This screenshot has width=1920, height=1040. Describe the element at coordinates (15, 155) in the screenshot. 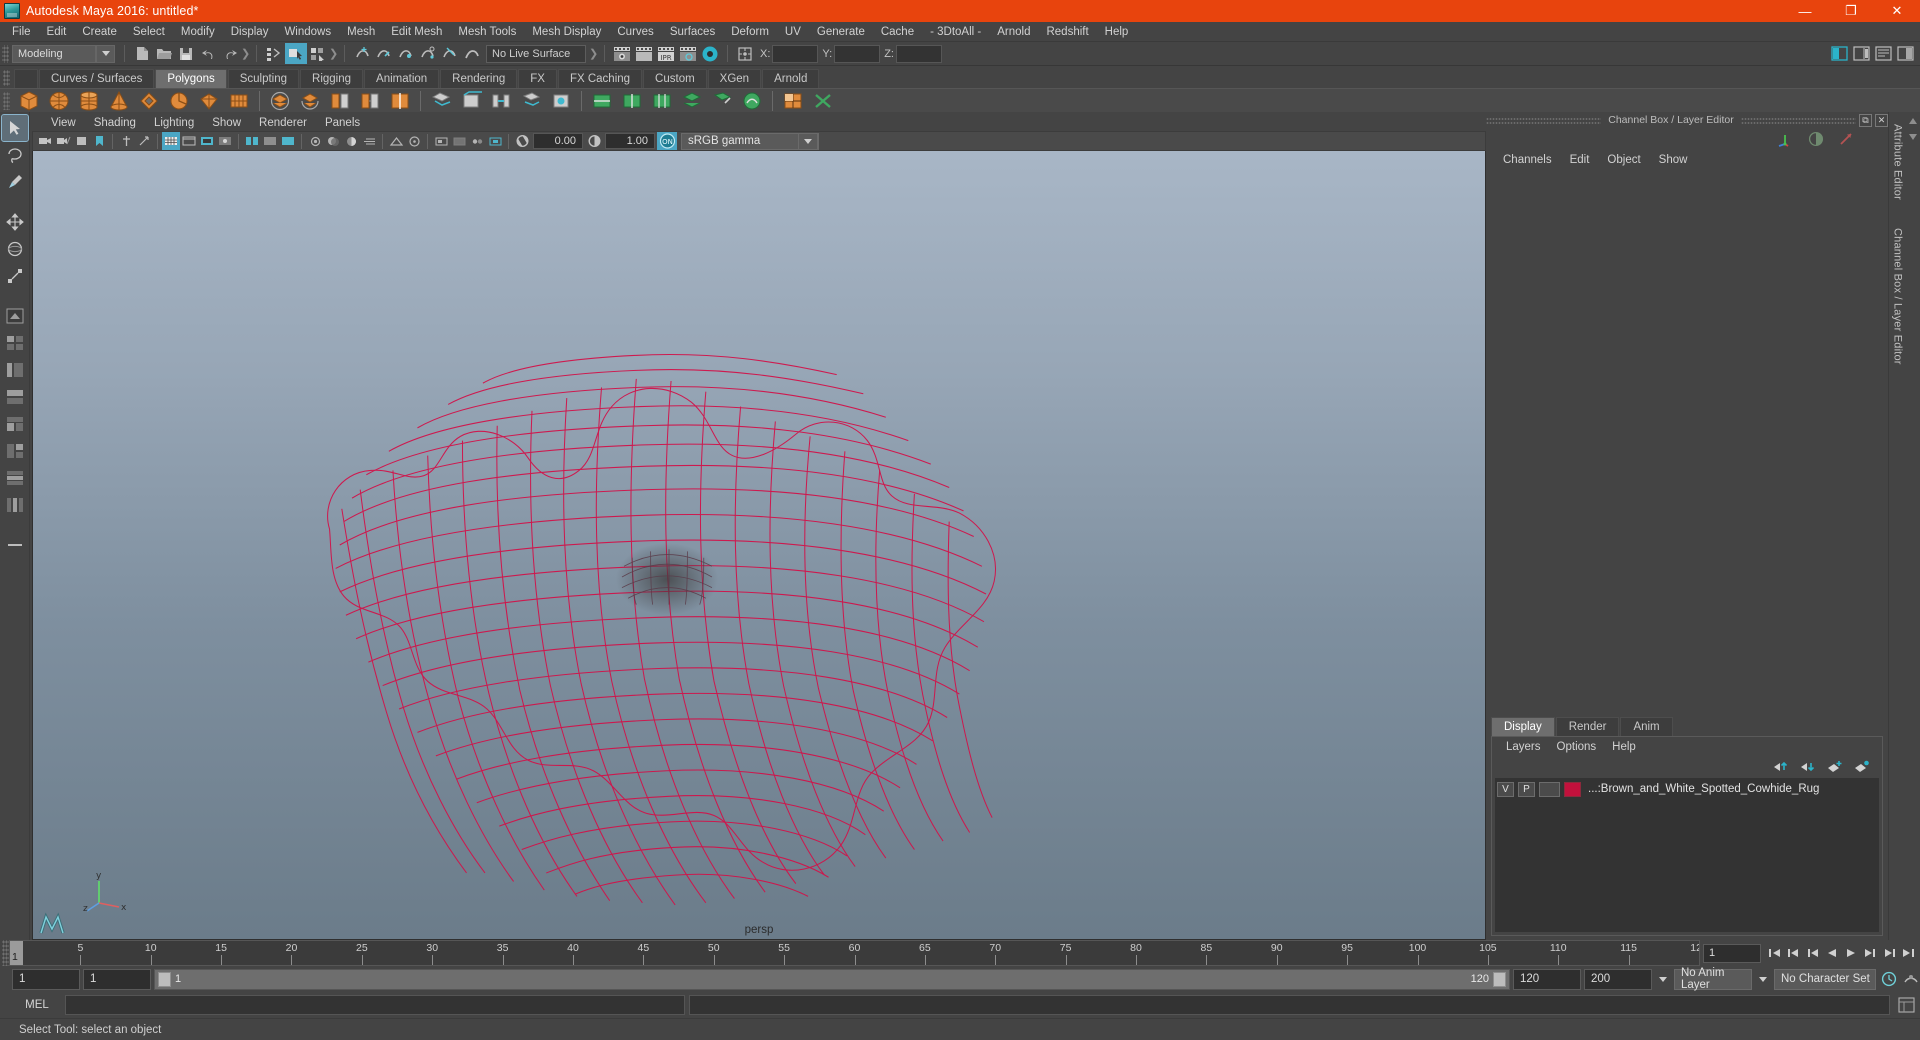

I see `lasso-select-tool-icon` at that location.